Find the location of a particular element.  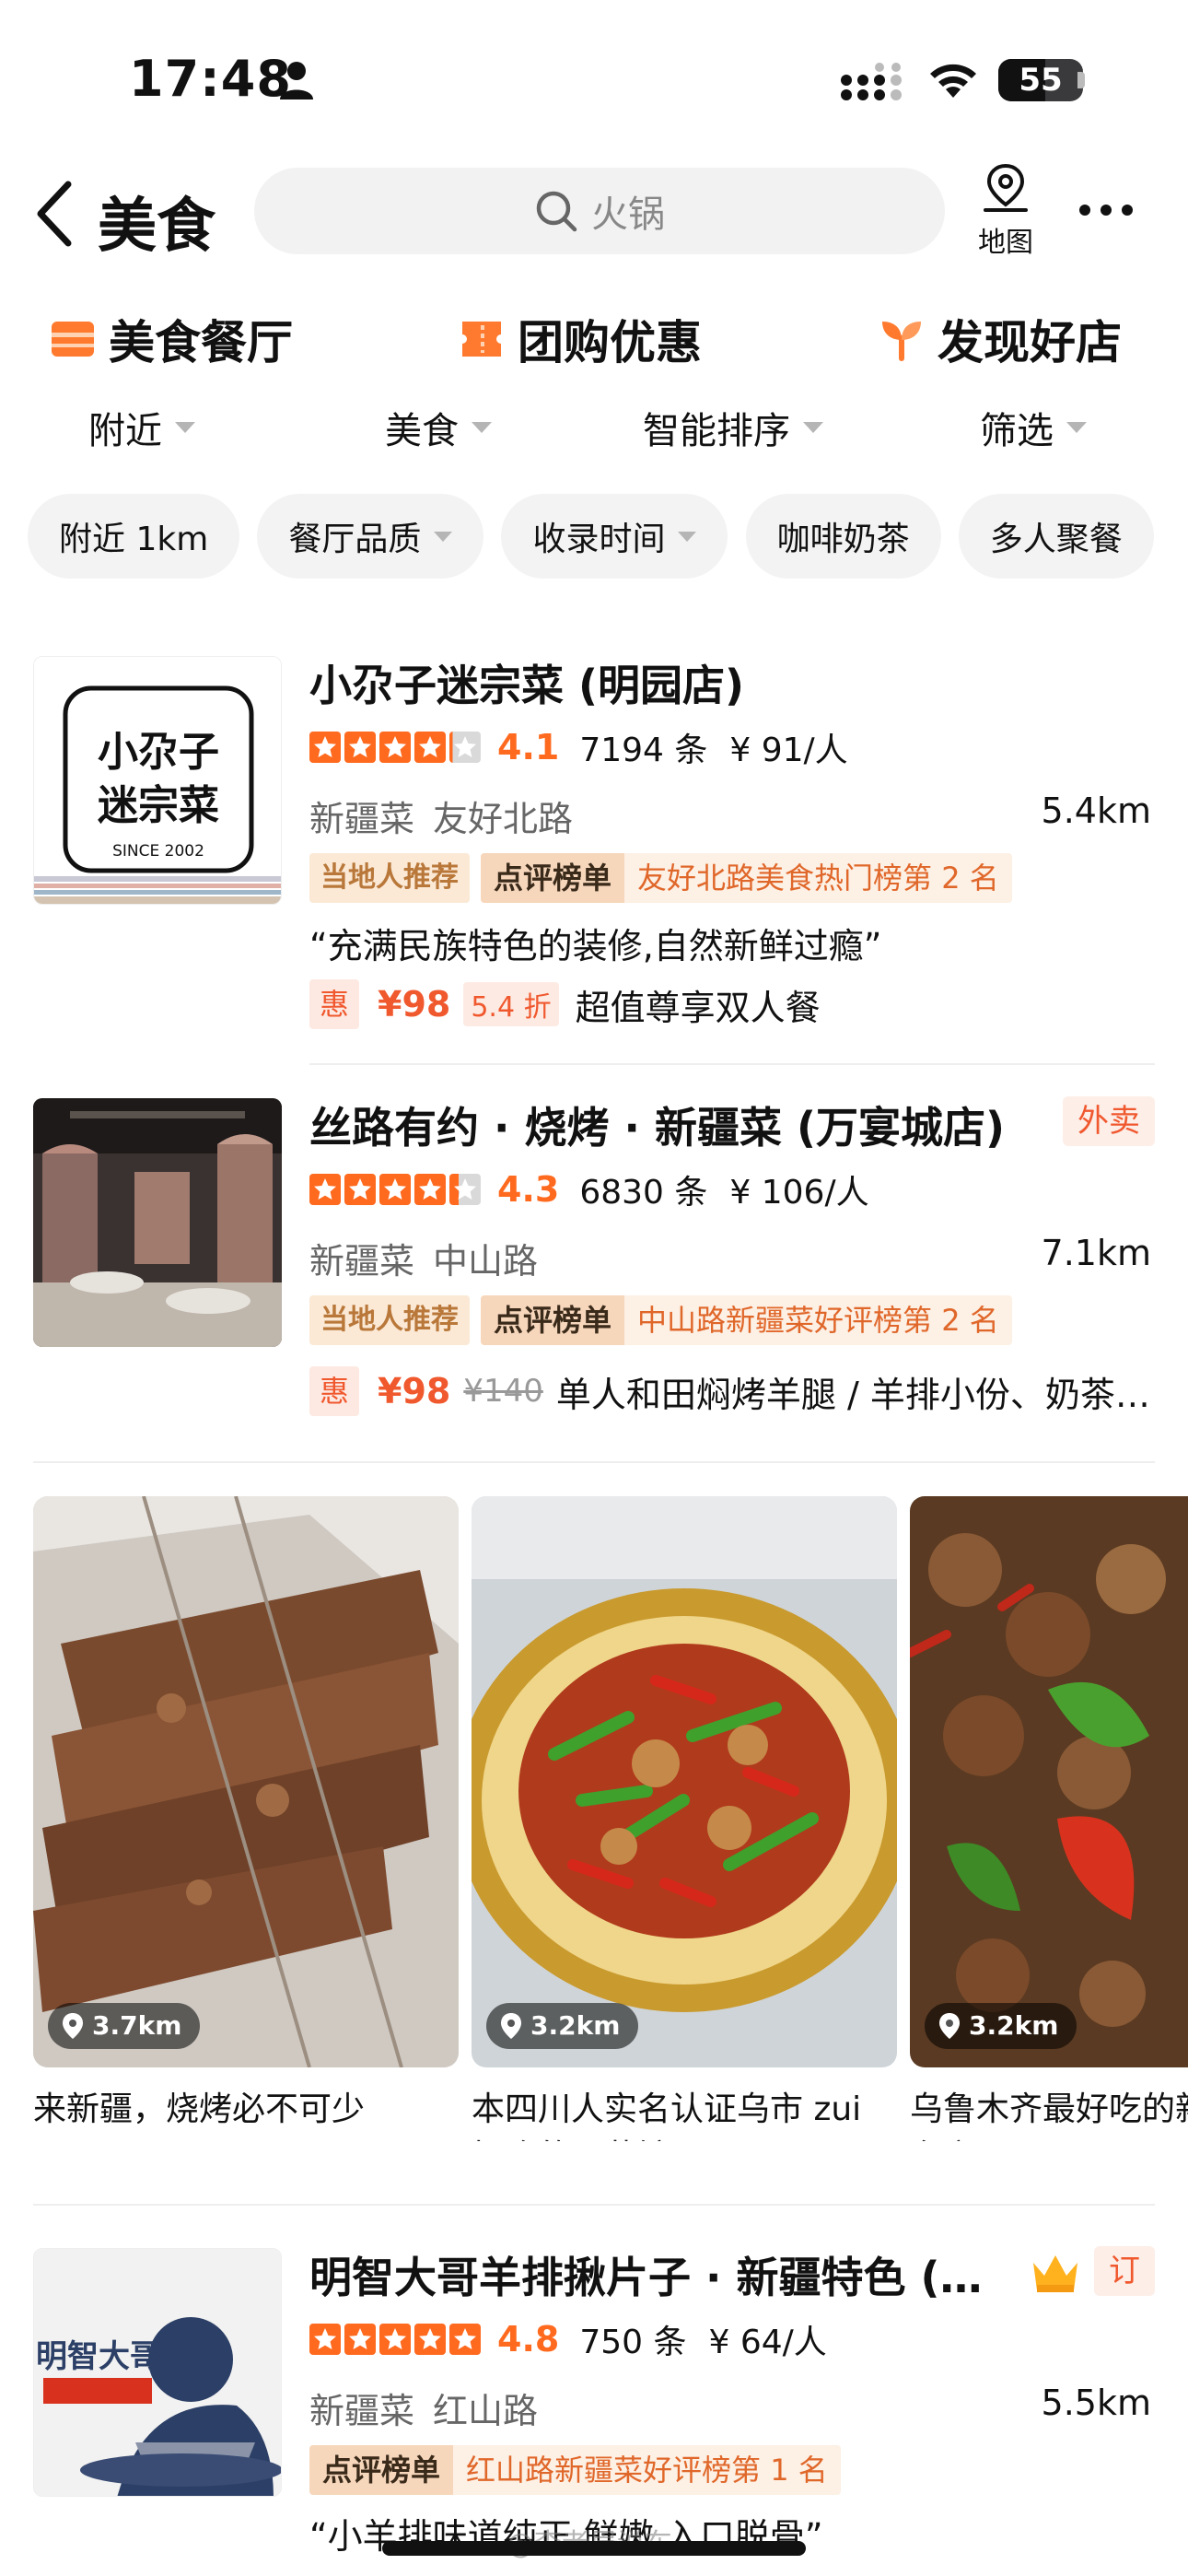

sort-cuisine: 美食 is located at coordinates (438, 427).